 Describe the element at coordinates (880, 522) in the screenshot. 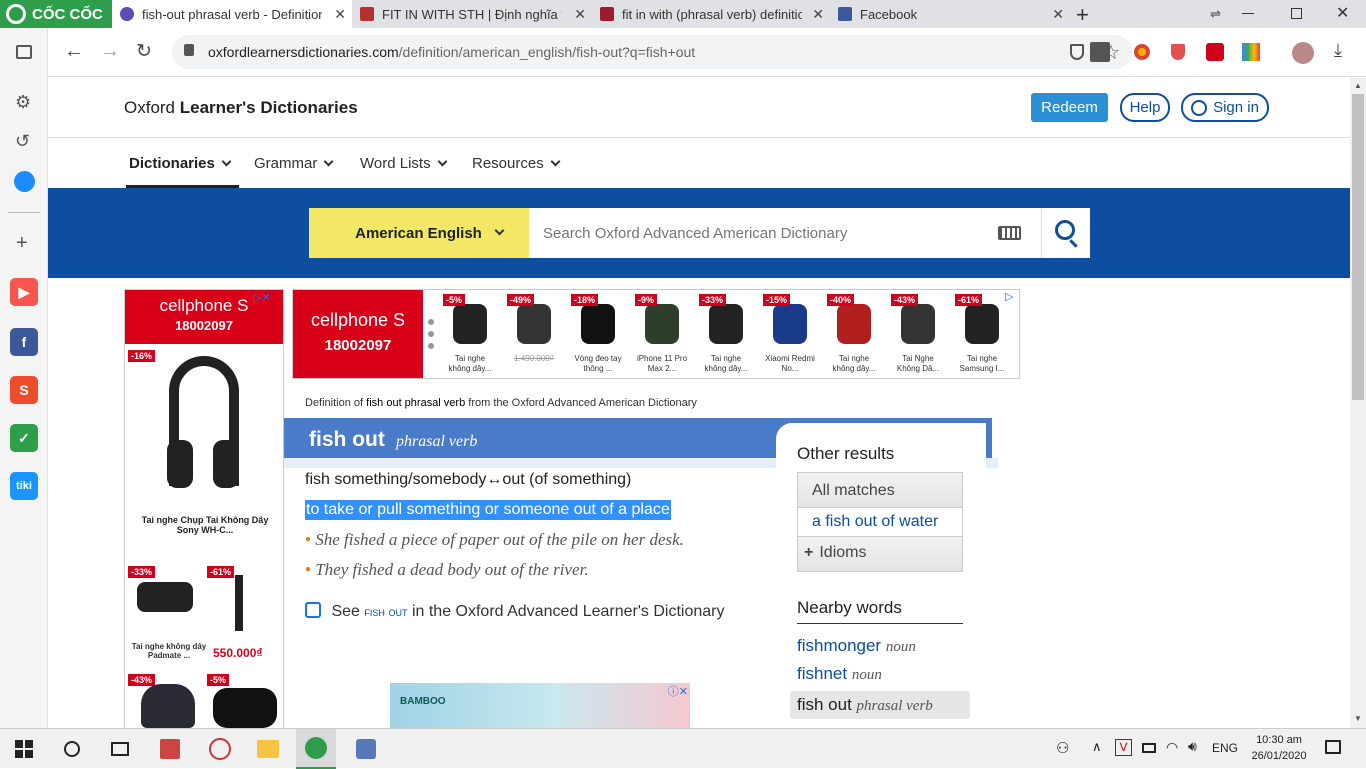

I see `match-link: a fish out of water` at that location.